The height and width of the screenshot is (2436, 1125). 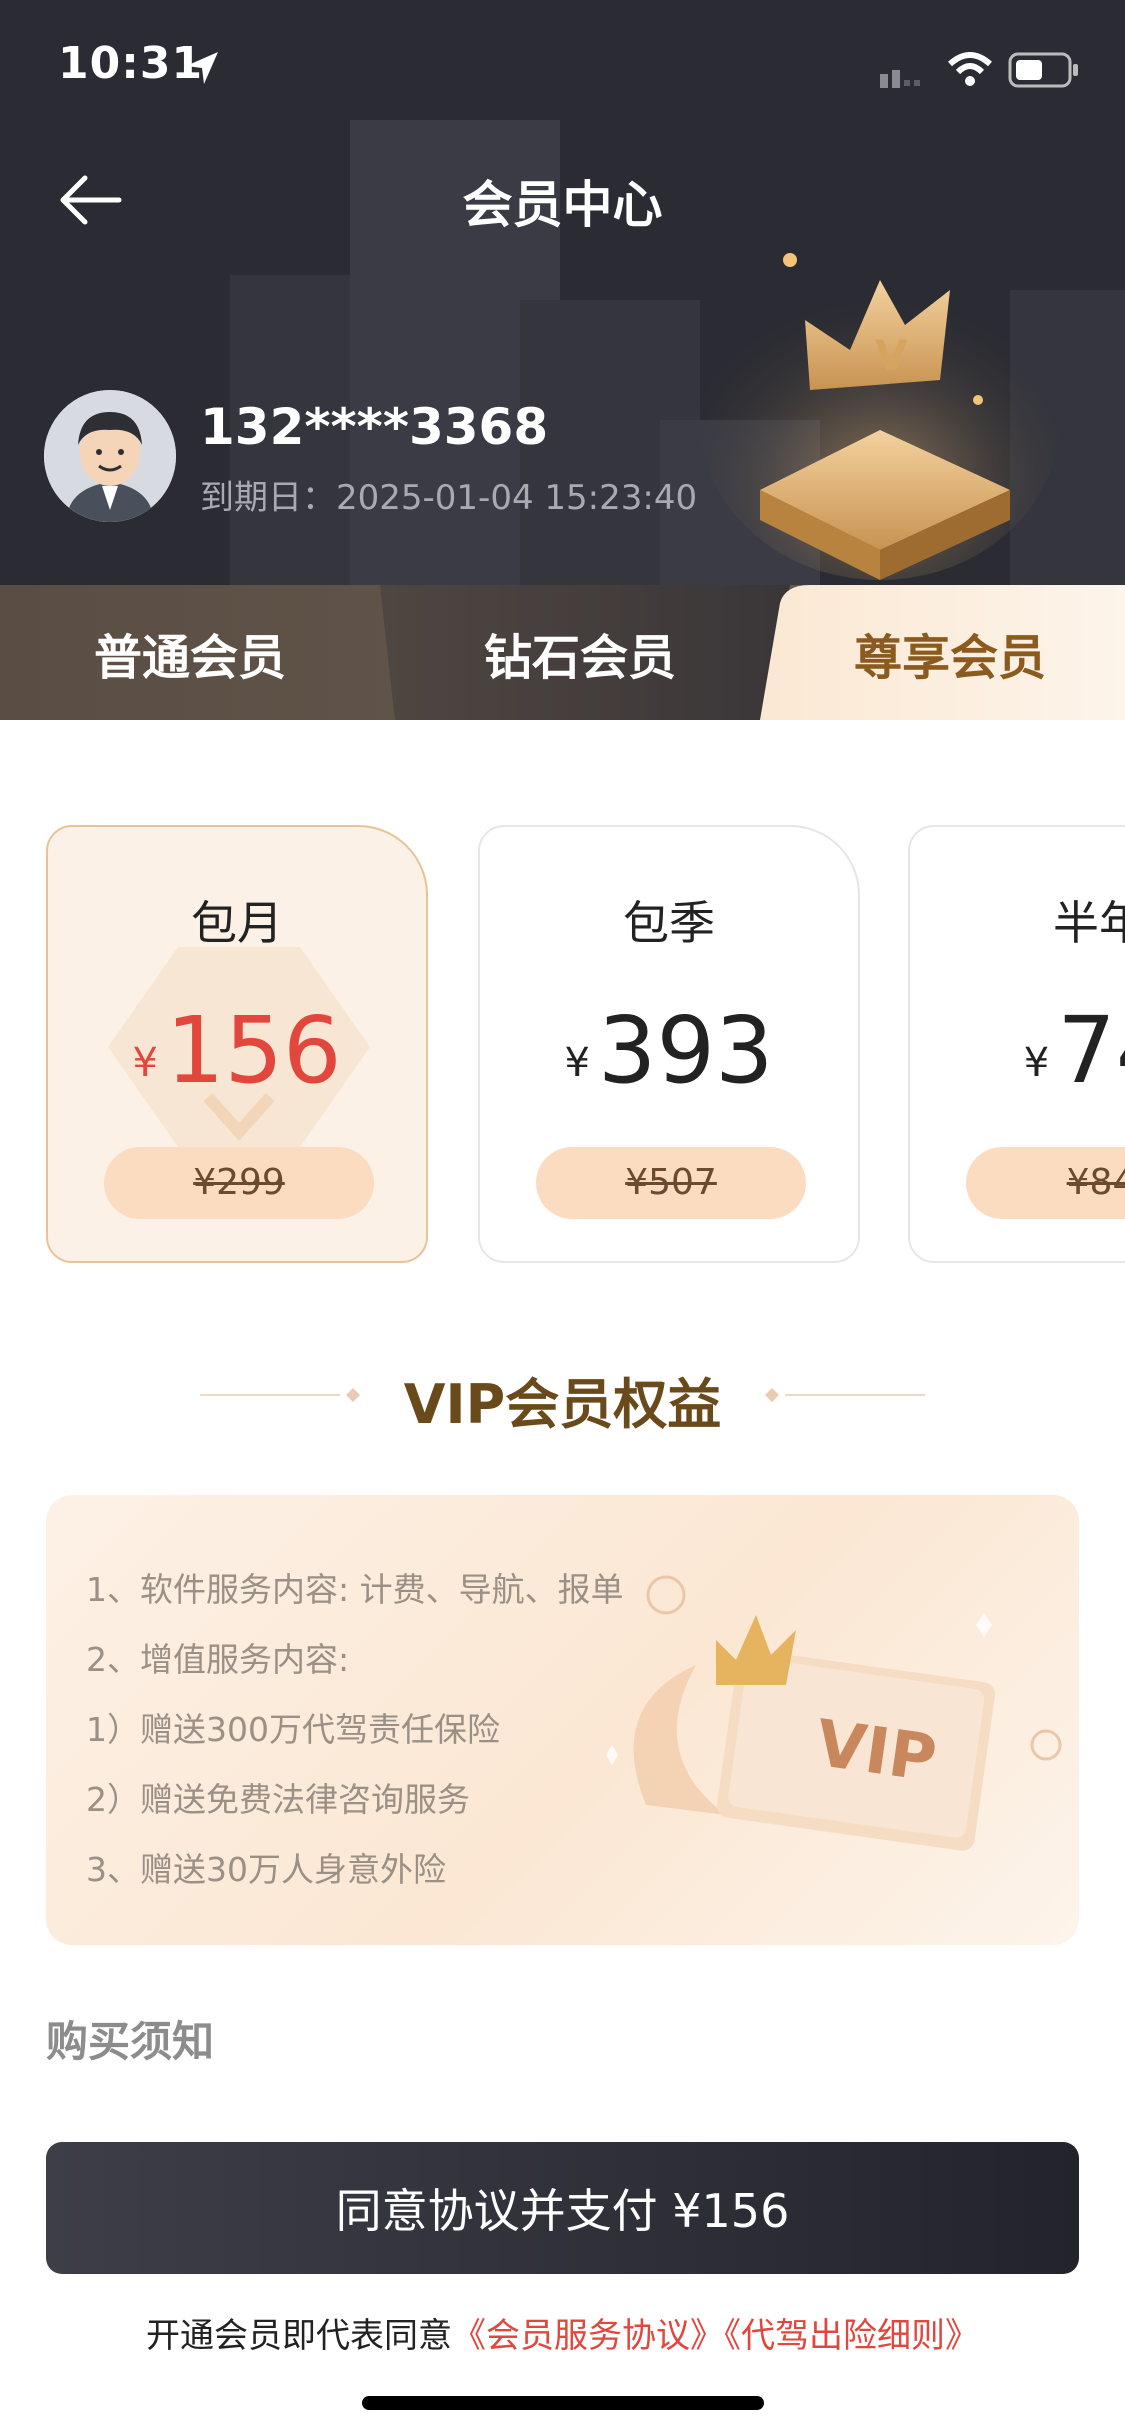 What do you see at coordinates (110, 456) in the screenshot?
I see `avatar` at bounding box center [110, 456].